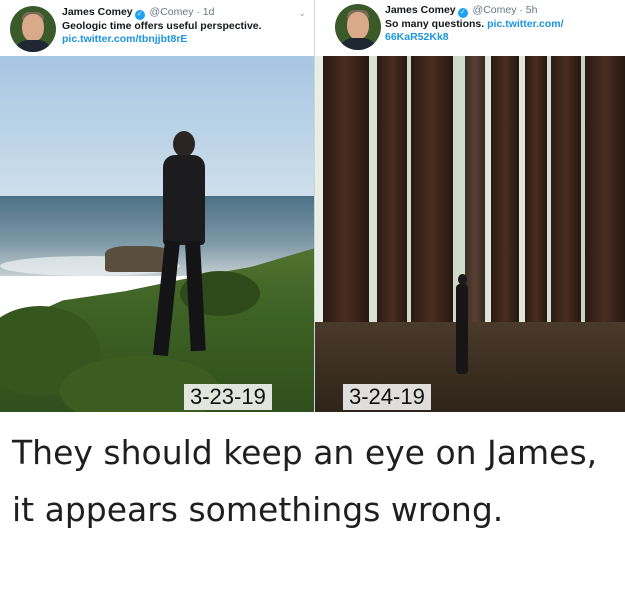 Image resolution: width=625 pixels, height=606 pixels. I want to click on tweet-handle: @Comey · 5h, so click(505, 10).